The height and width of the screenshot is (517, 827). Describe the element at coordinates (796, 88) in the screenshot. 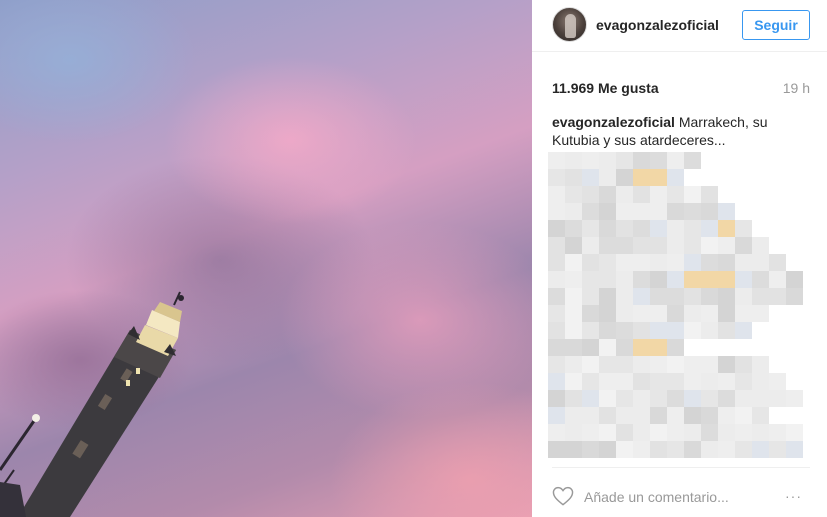

I see `post-timestamp: 19 h` at that location.